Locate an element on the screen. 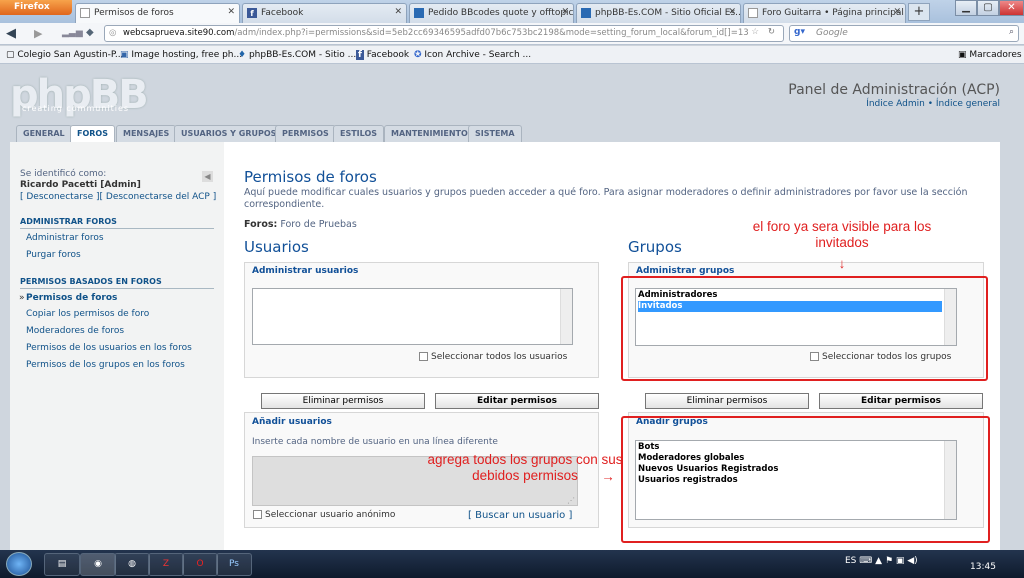  tab-estilos: ESTILOS is located at coordinates (359, 133).